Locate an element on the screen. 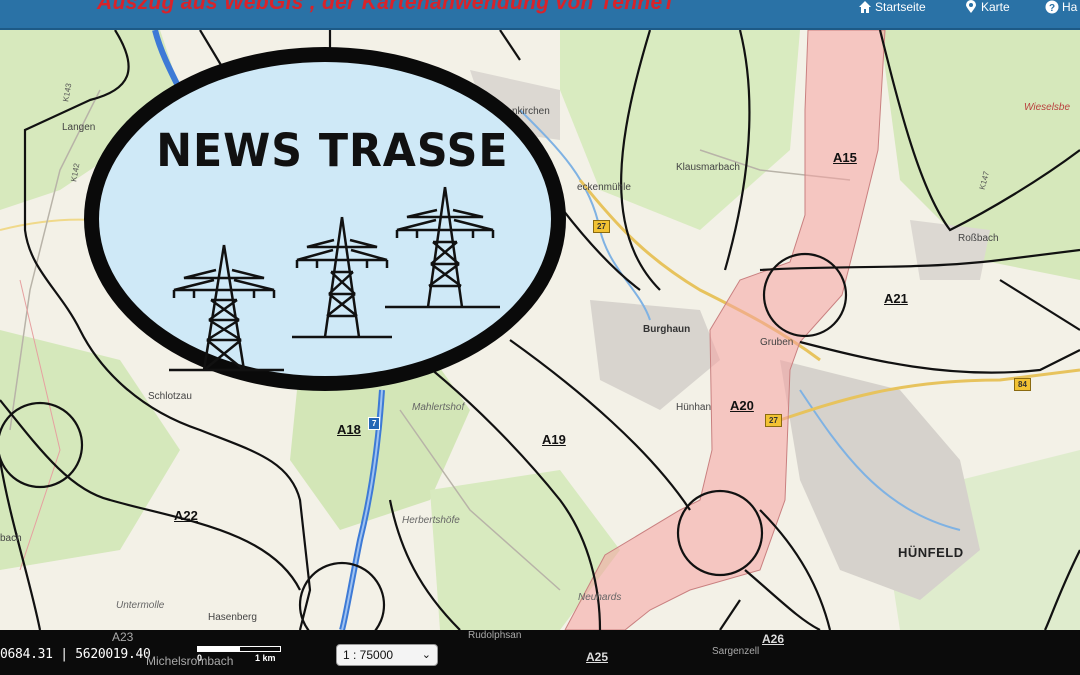 Image resolution: width=1080 pixels, height=675 pixels. place-michelsrombach: Michelsrombach is located at coordinates (190, 661).